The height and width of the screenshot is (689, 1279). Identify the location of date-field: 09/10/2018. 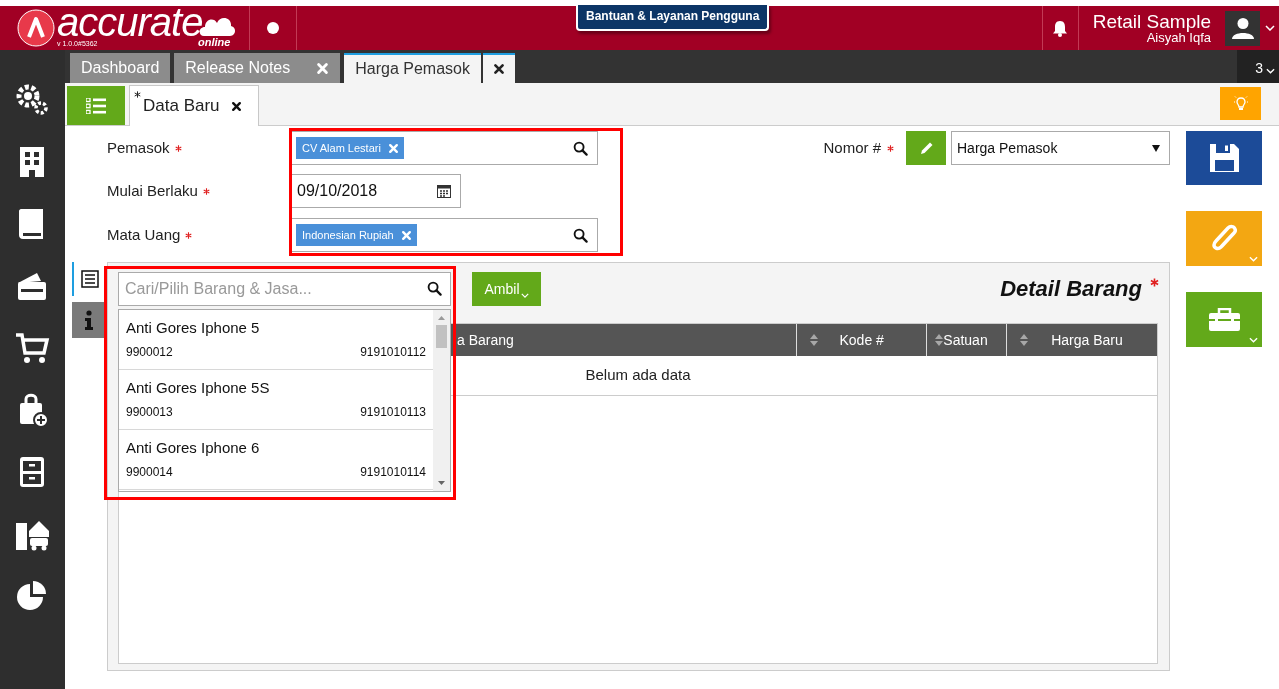
(375, 191).